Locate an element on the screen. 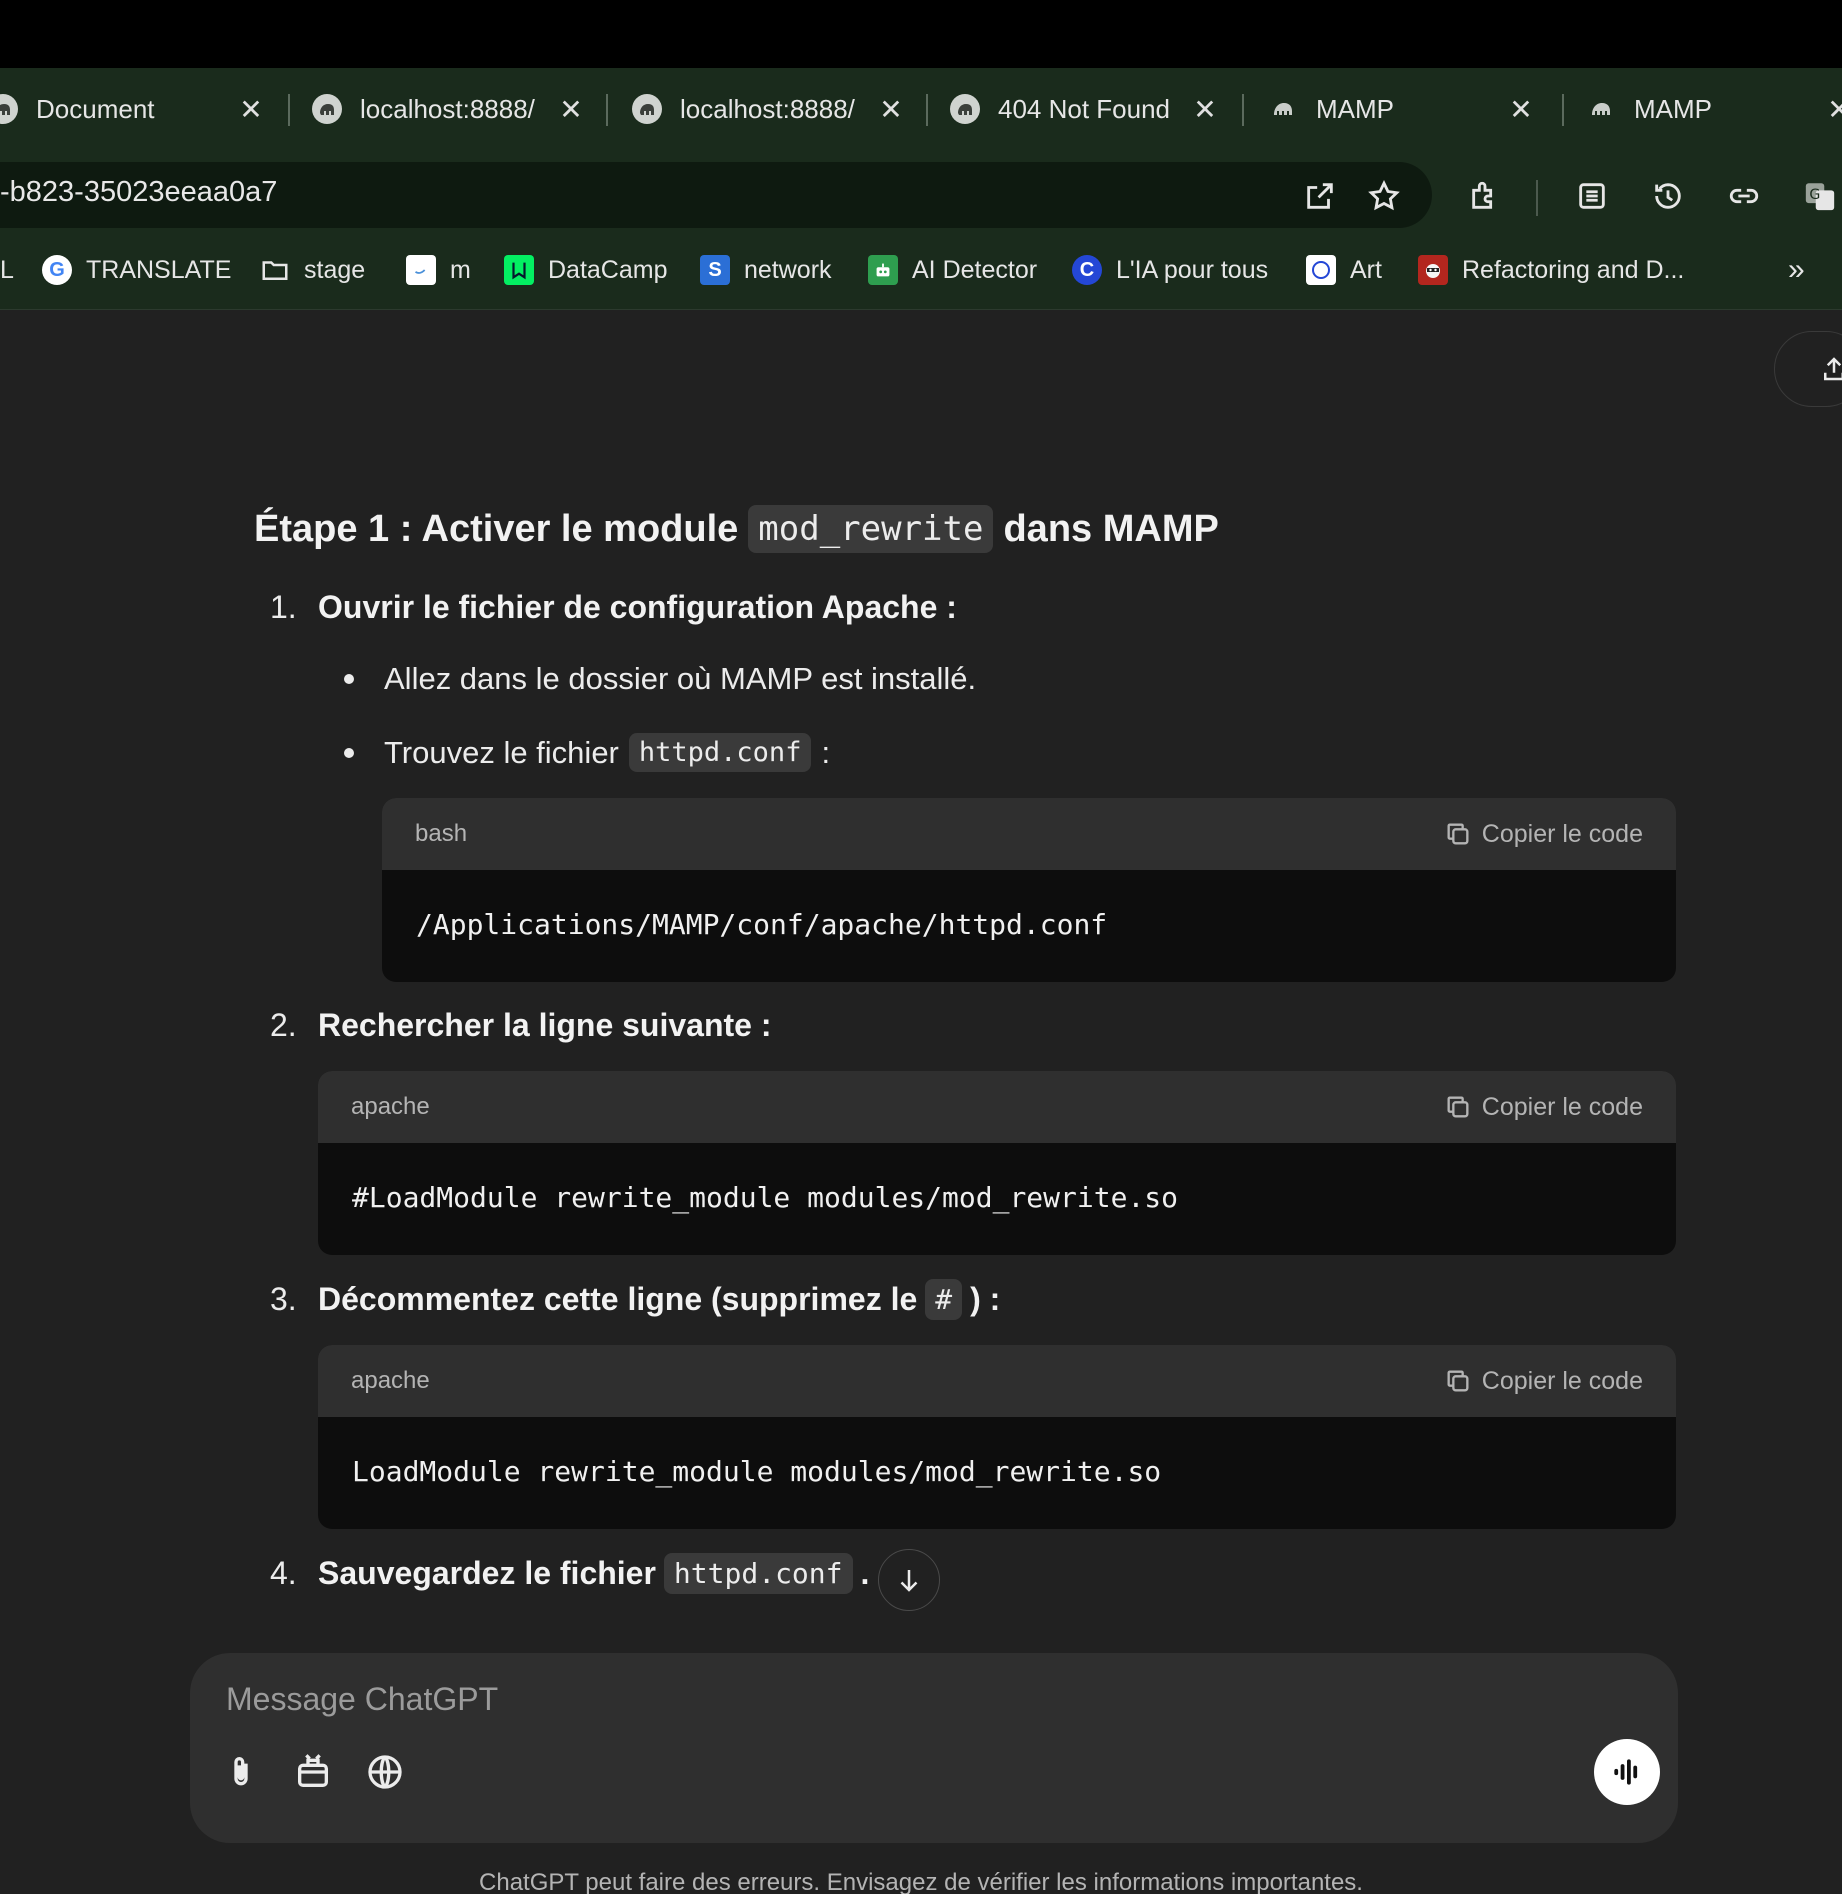 The image size is (1842, 1894). voice-mode-button is located at coordinates (1627, 1772).